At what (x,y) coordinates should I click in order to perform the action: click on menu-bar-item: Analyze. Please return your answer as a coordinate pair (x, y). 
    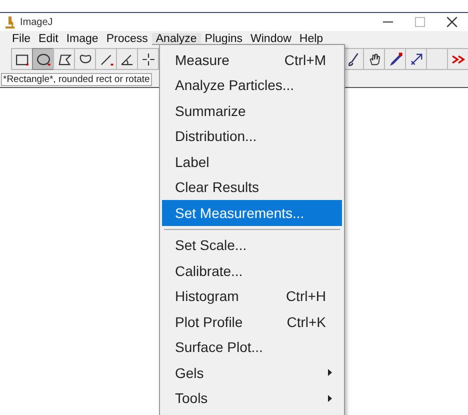
    Looking at the image, I should click on (176, 39).